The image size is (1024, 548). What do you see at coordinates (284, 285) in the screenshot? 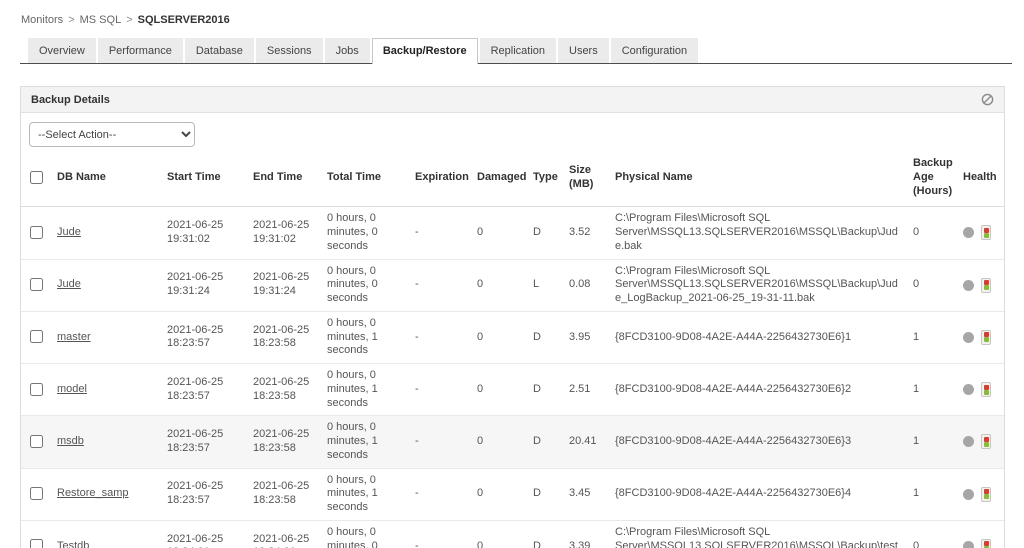
I see `end-time-cell: 2021-06-25 19:31:24` at bounding box center [284, 285].